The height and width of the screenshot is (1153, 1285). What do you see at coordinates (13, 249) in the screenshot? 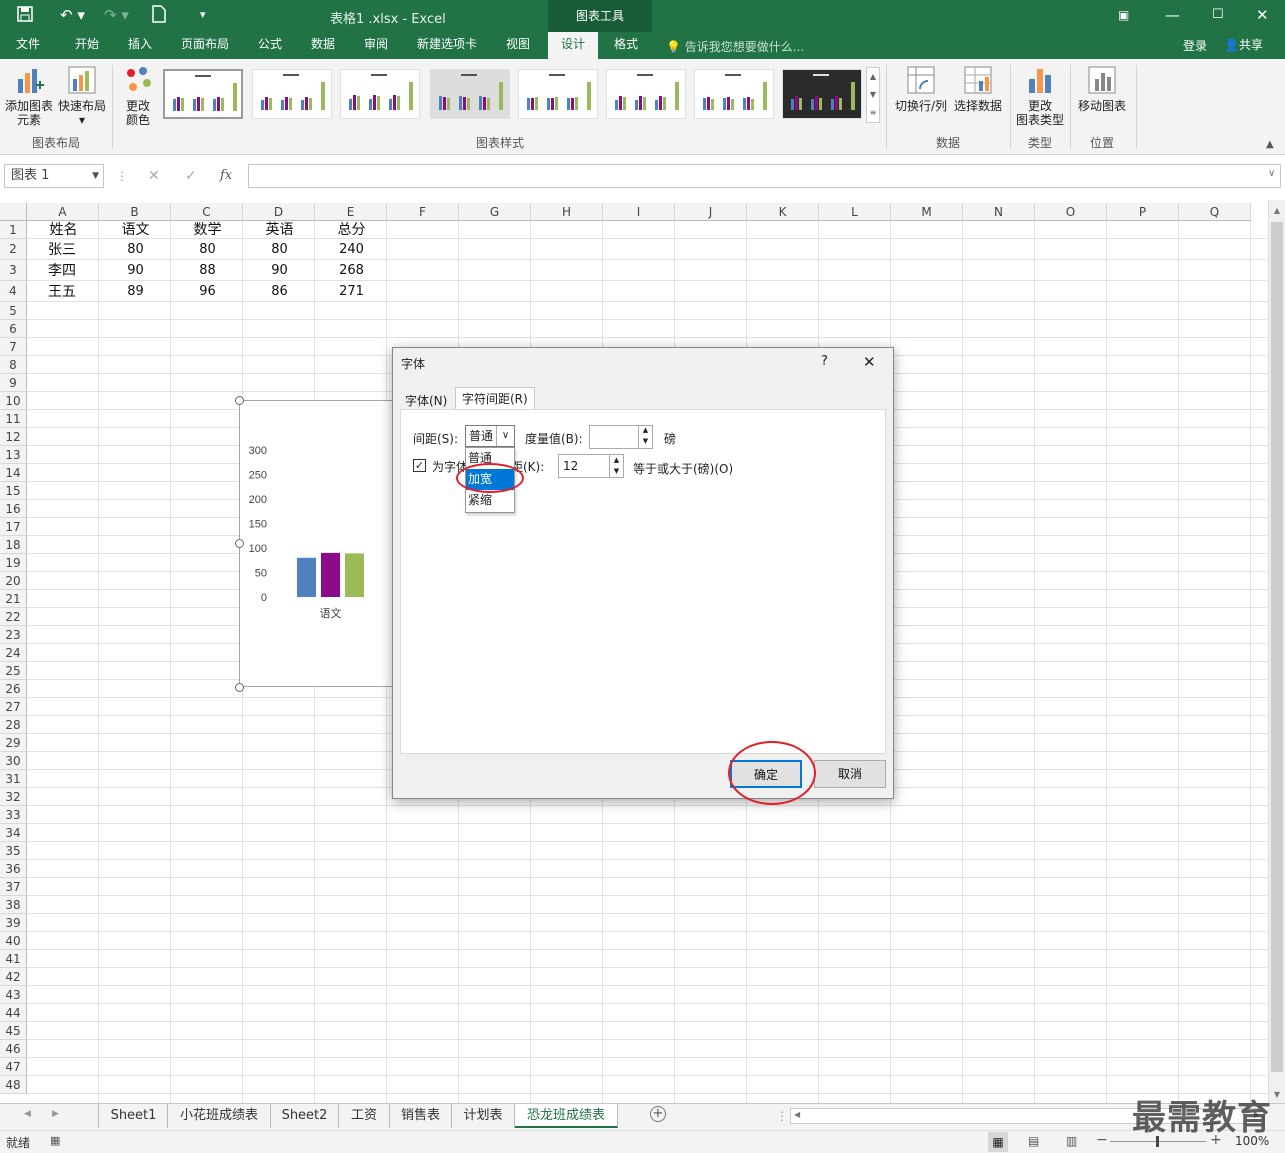
I see `row-header-2: 2` at bounding box center [13, 249].